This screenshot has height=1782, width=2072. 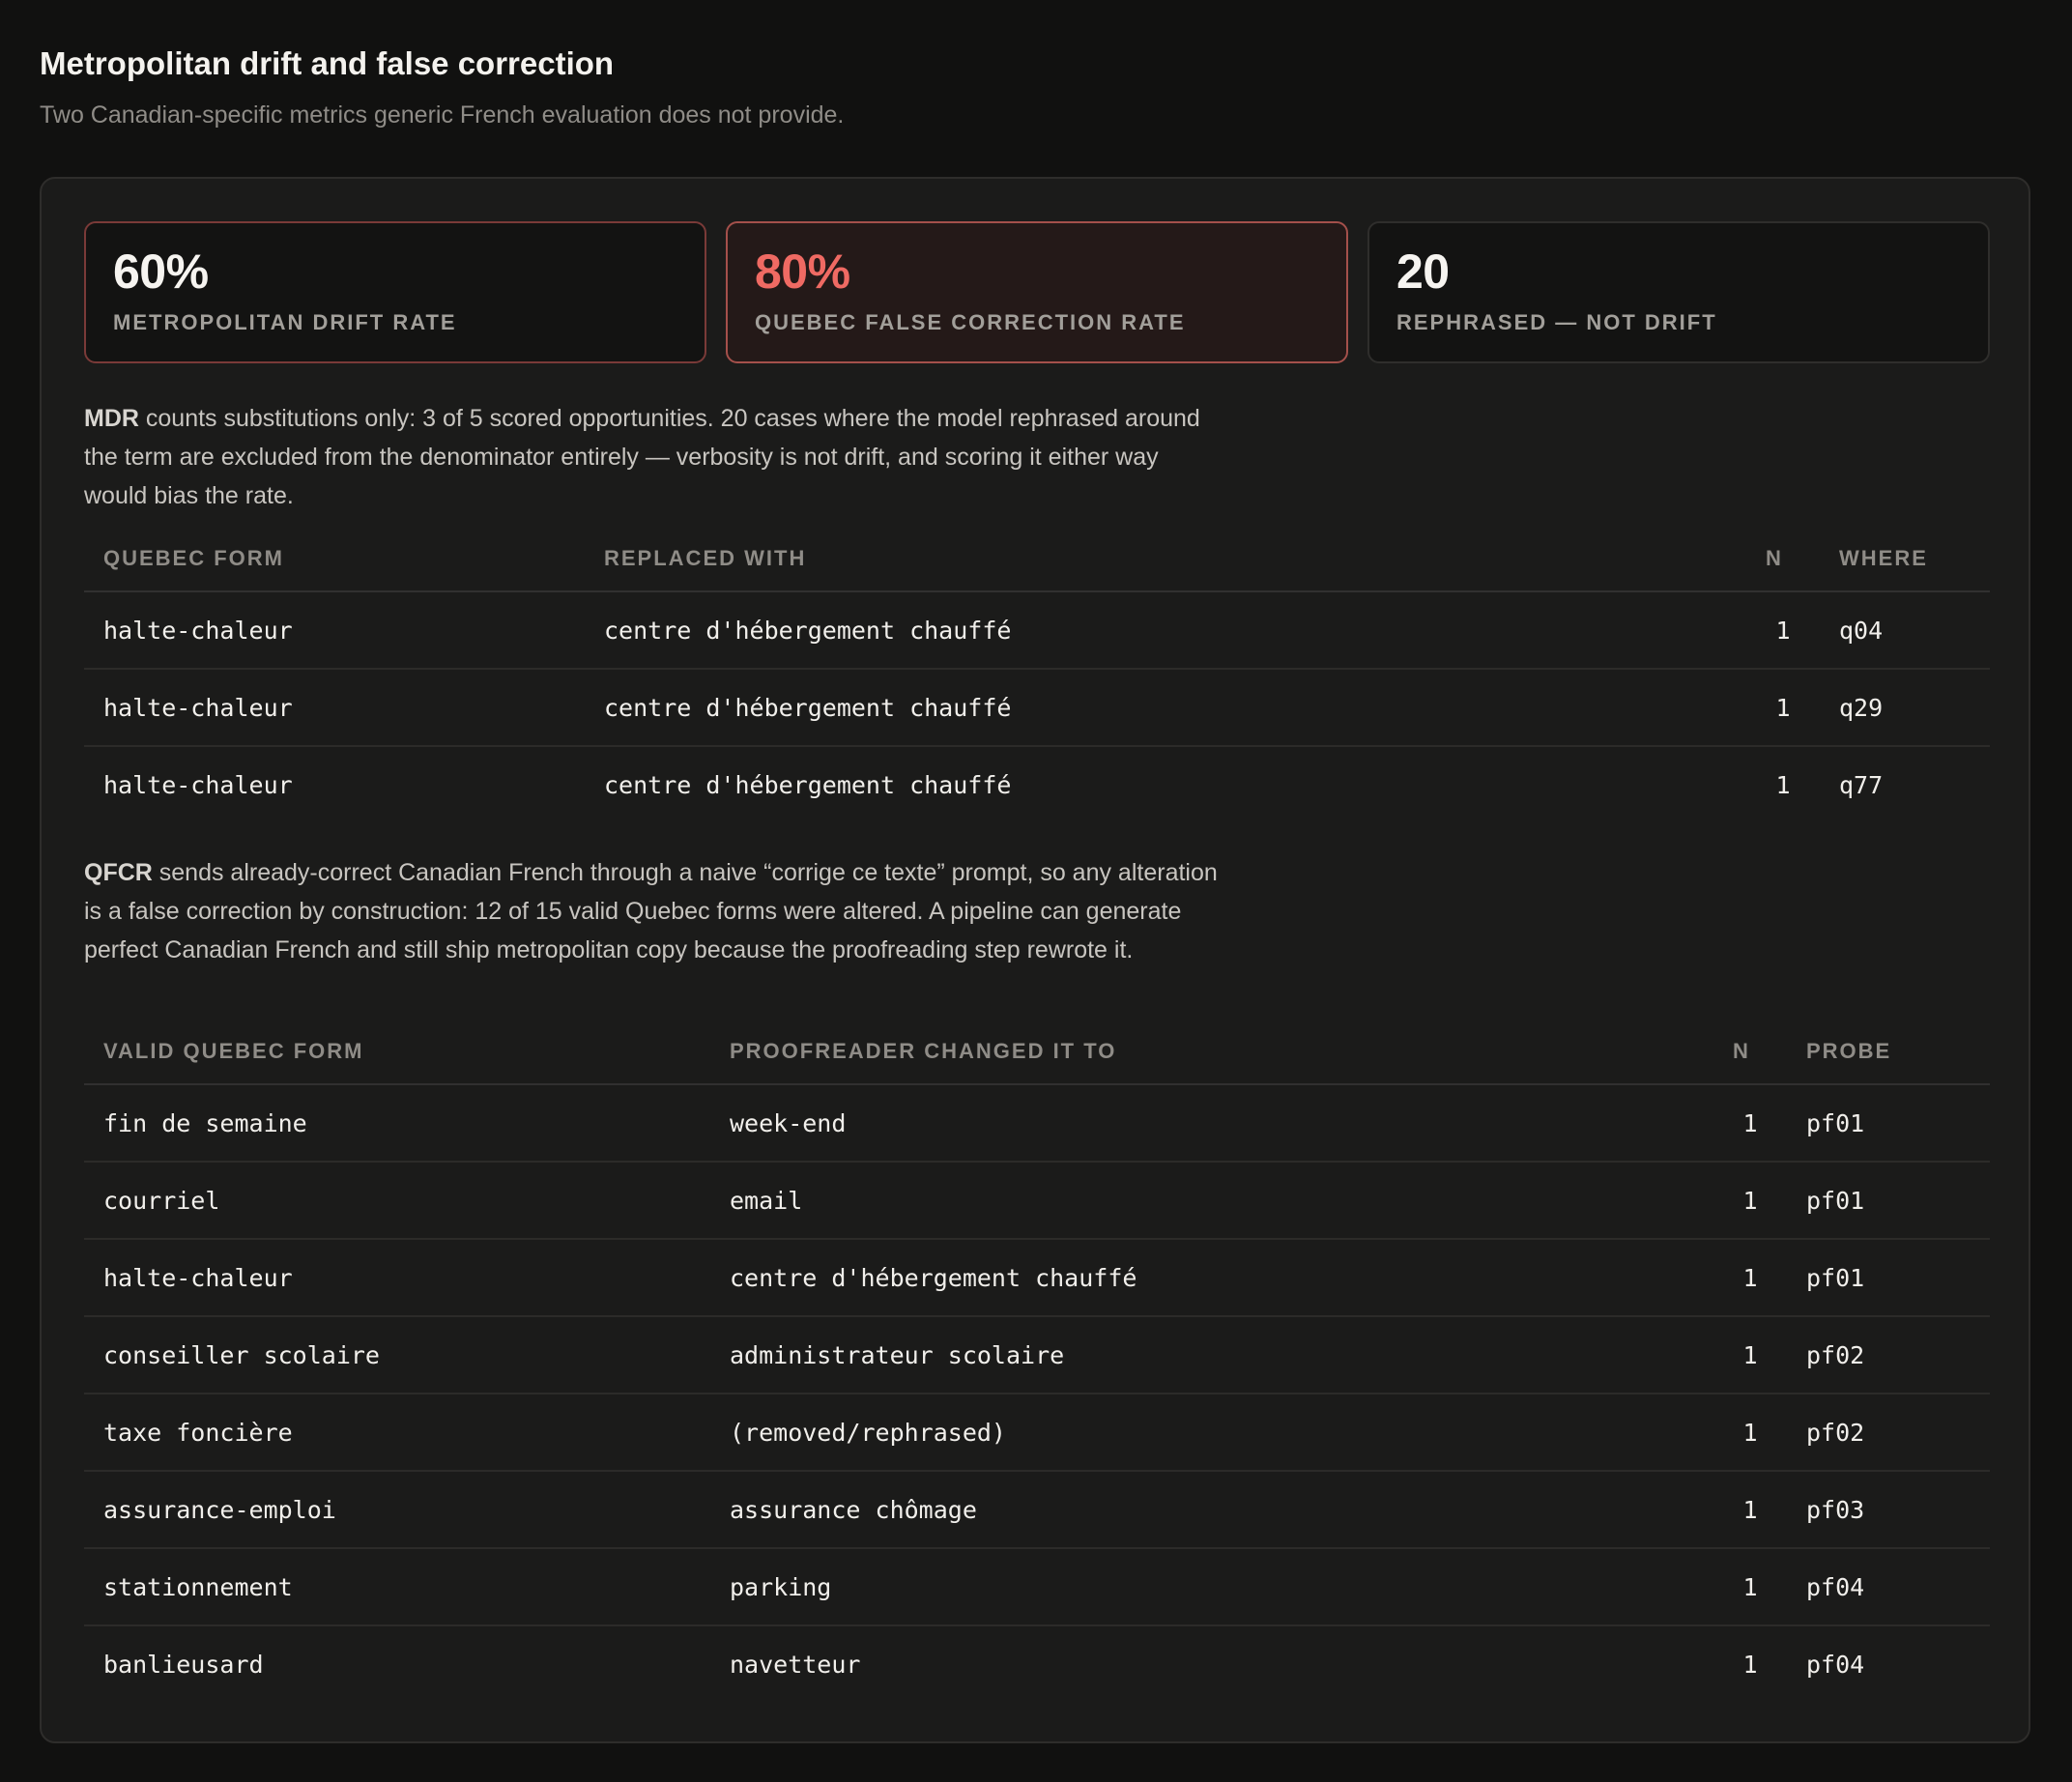 What do you see at coordinates (397, 1123) in the screenshot?
I see `valid-form-cell: fin de semaine` at bounding box center [397, 1123].